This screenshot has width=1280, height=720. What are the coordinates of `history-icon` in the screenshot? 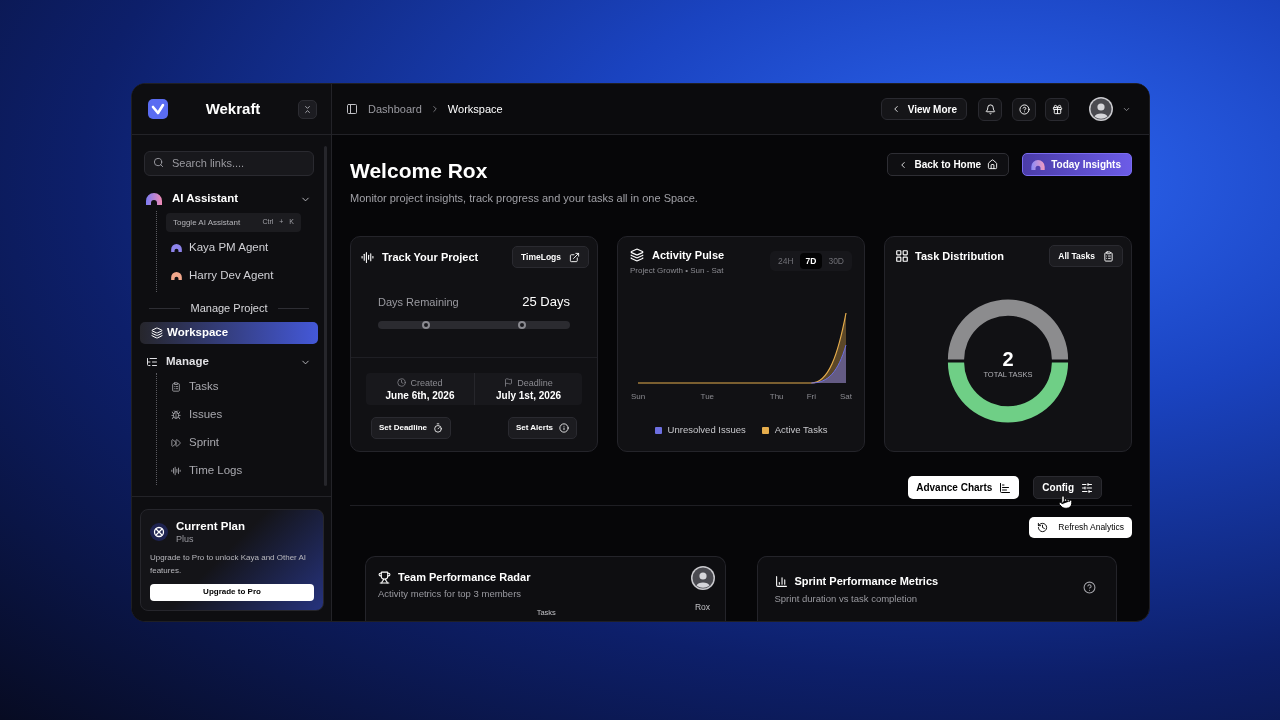 It's located at (1043, 527).